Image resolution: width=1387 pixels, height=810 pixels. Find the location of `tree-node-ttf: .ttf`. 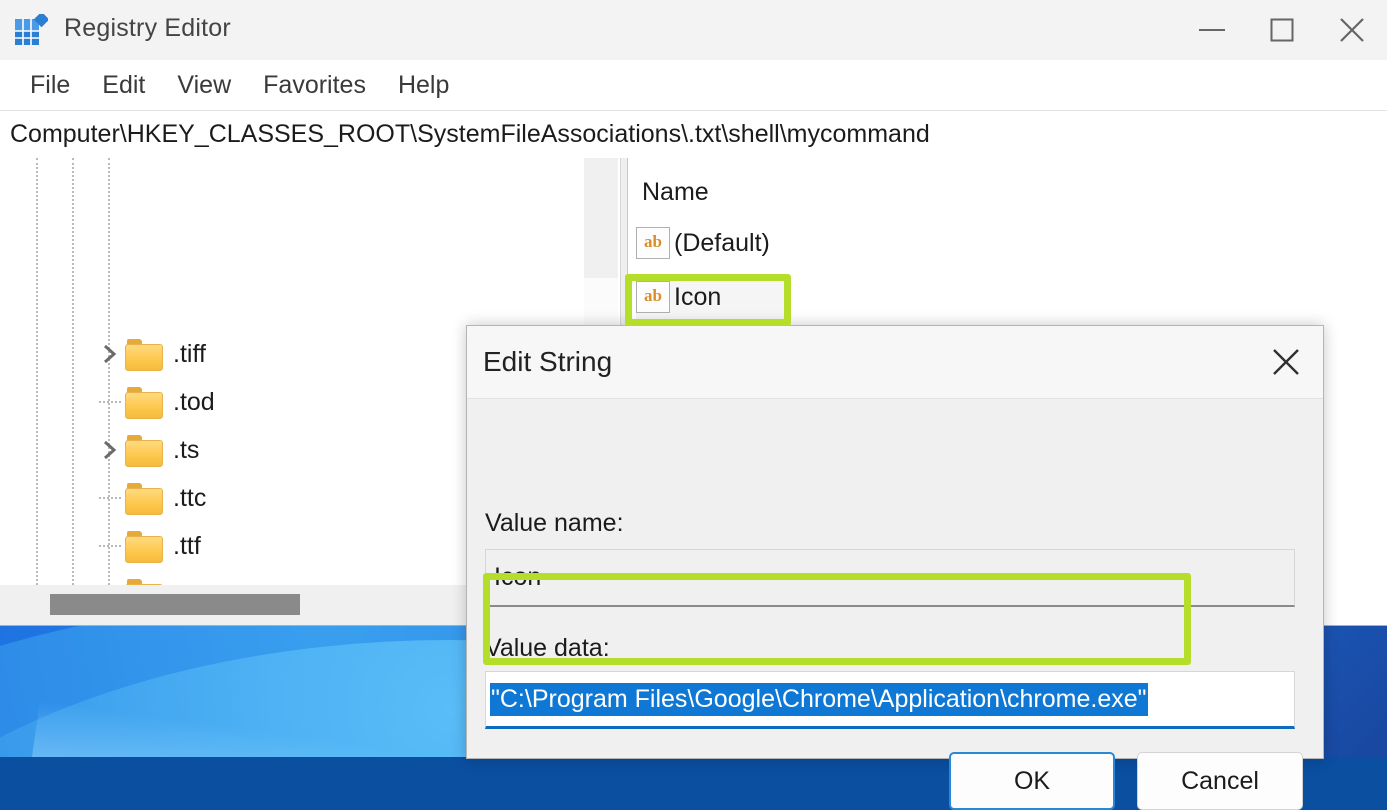

tree-node-ttf: .ttf is located at coordinates (148, 546).